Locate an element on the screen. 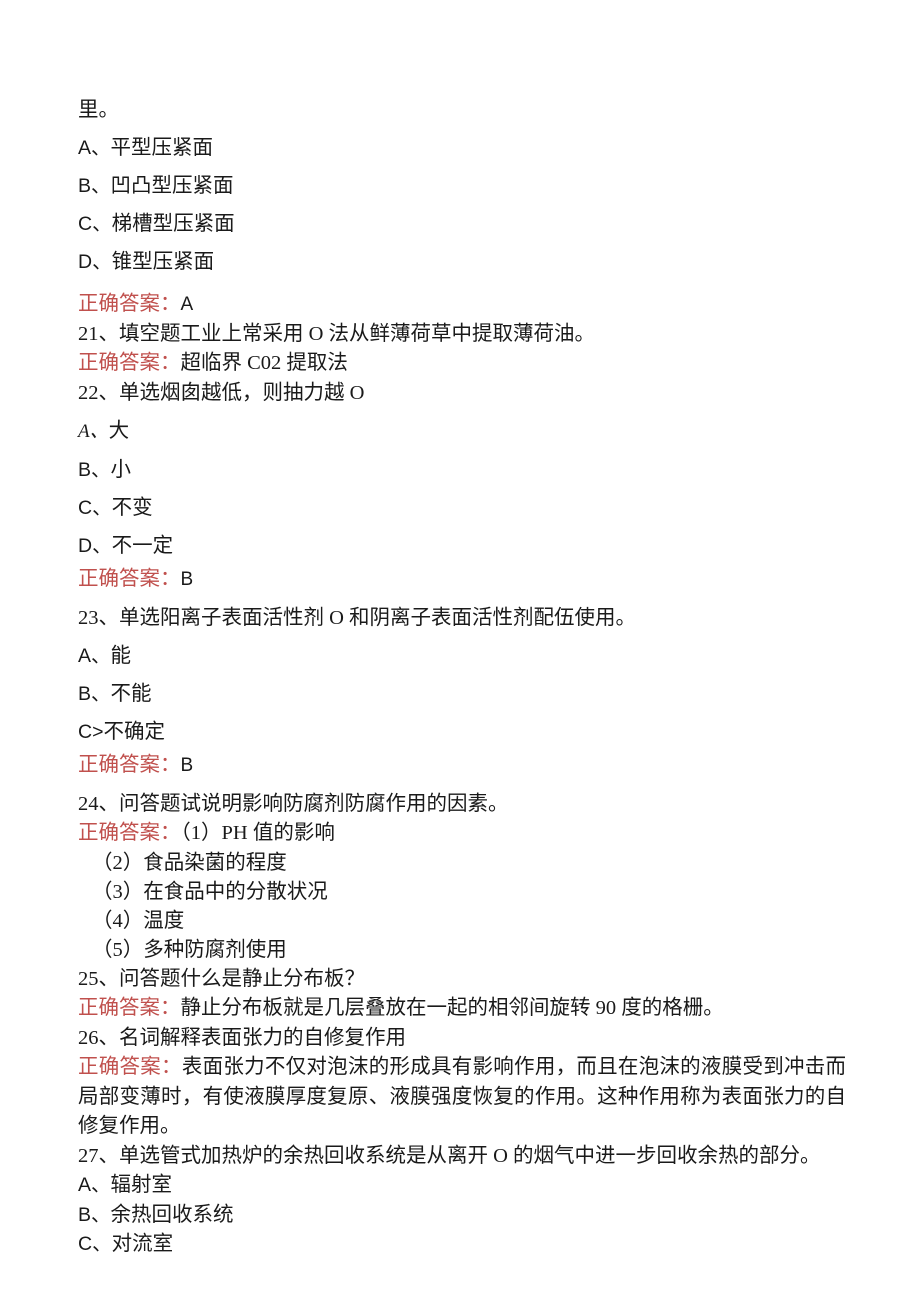 This screenshot has width=920, height=1301. option-row: C>不确定 is located at coordinates (463, 732).